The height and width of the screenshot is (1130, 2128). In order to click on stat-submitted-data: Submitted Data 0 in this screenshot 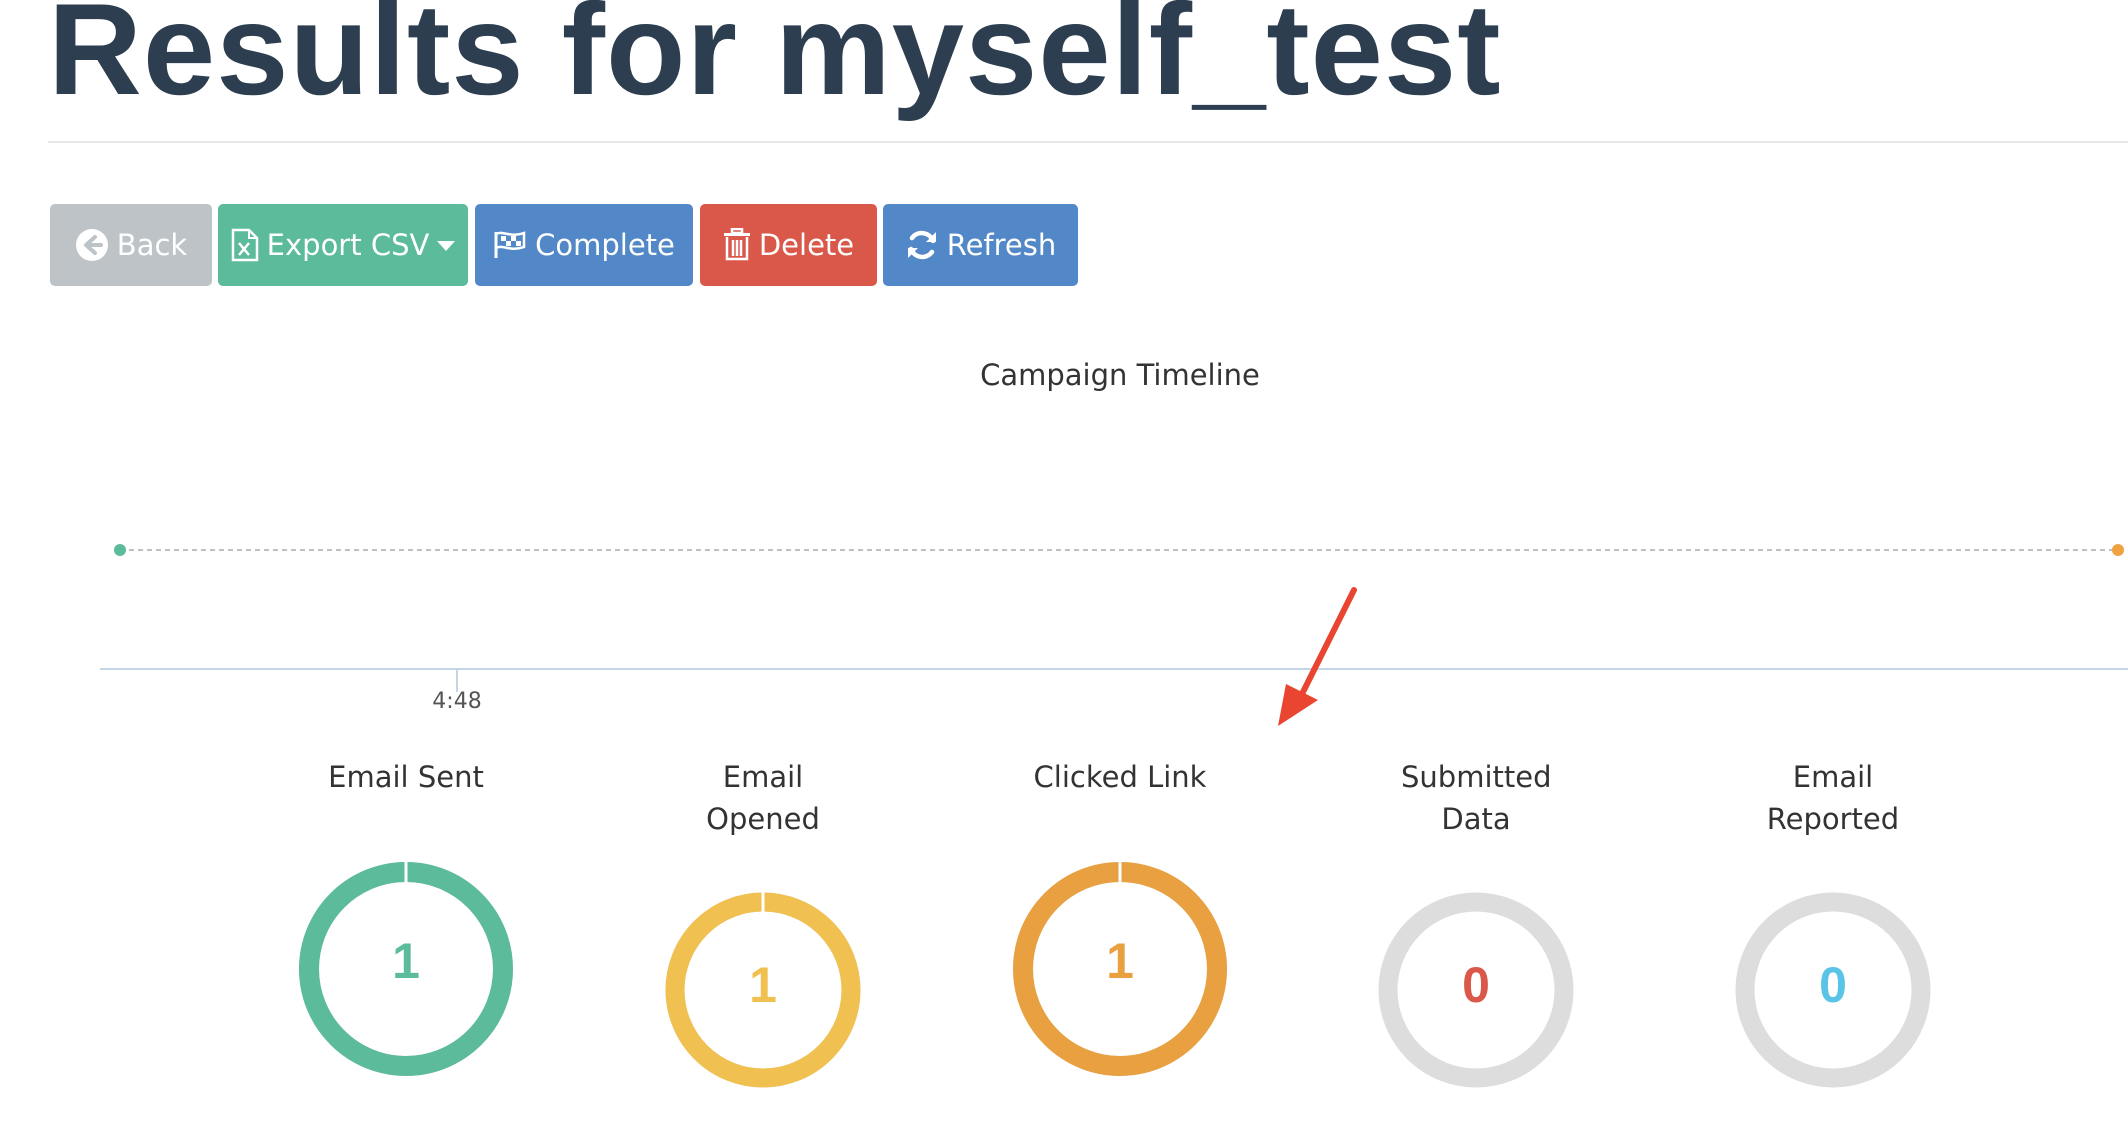, I will do `click(1476, 922)`.